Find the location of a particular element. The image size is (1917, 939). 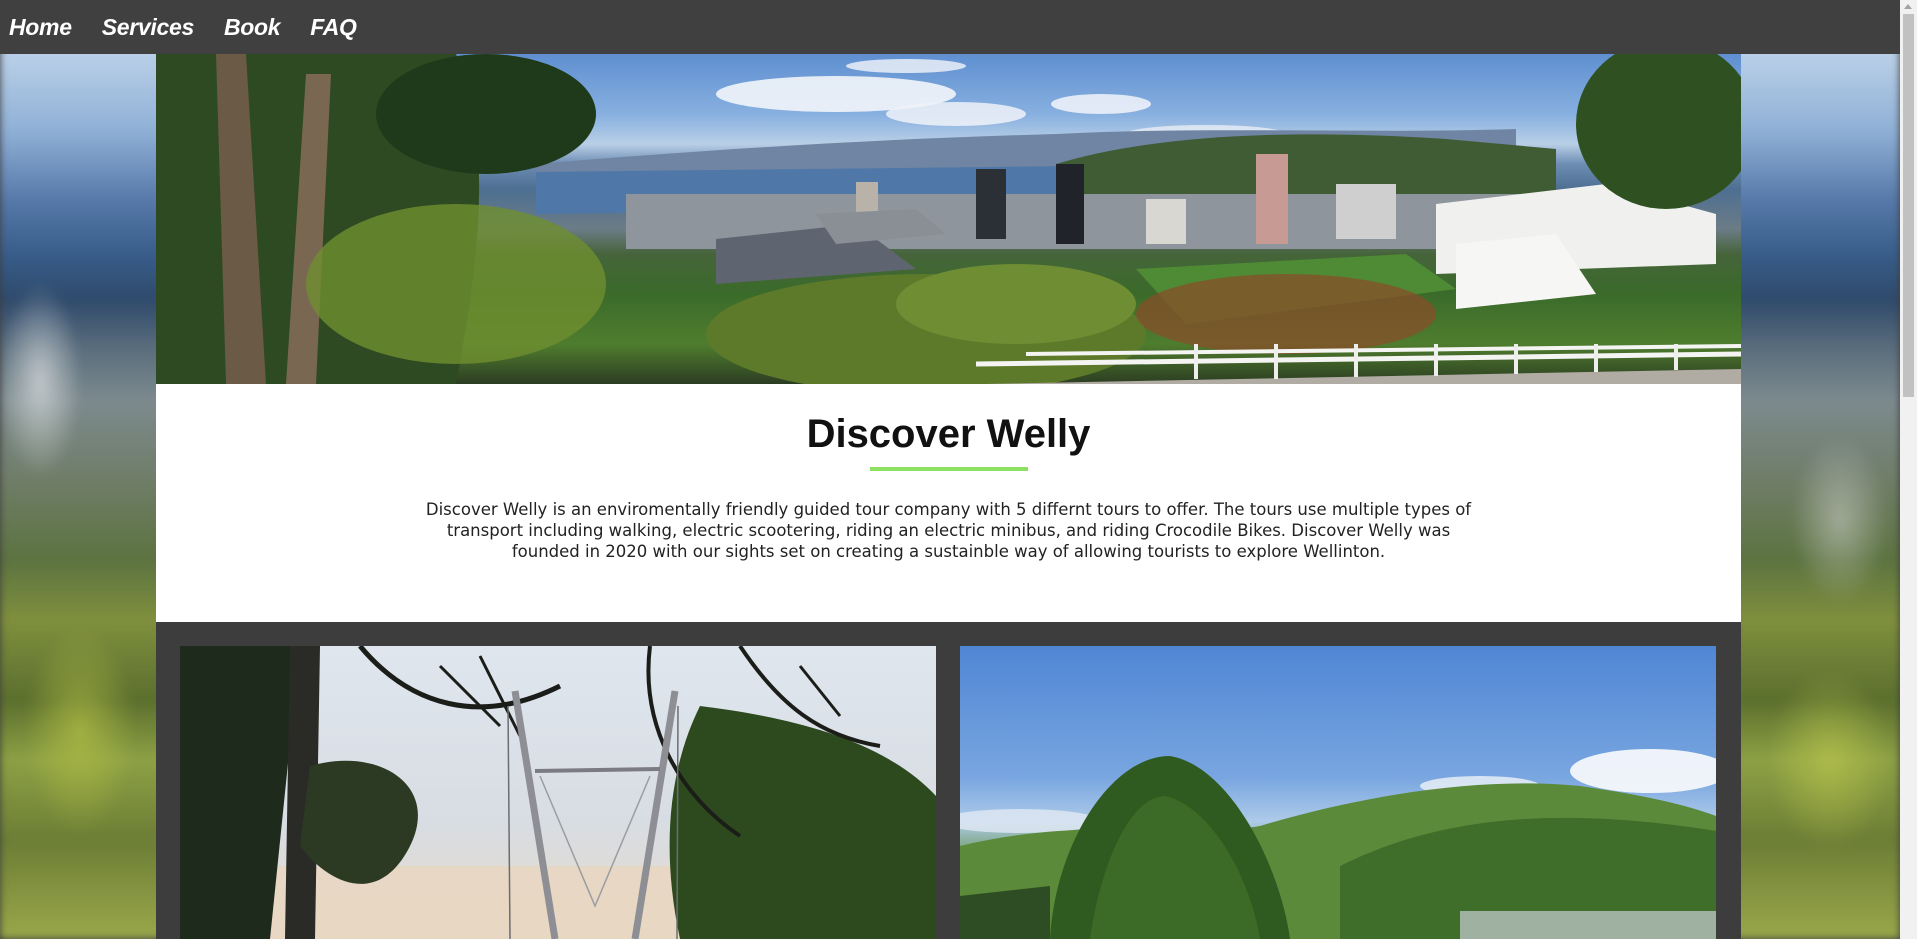

nav-faq-link: FAQ is located at coordinates (333, 27).